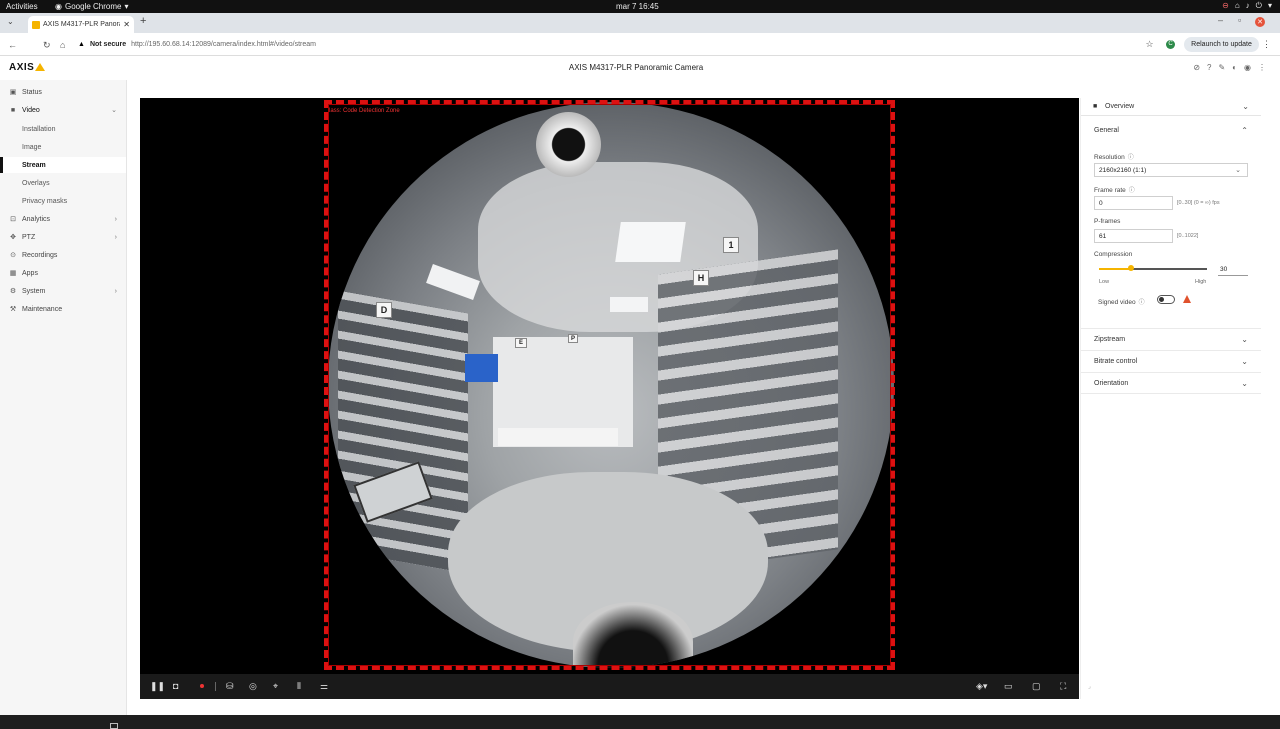 The image size is (1280, 729). What do you see at coordinates (202, 686) in the screenshot?
I see `record-icon` at bounding box center [202, 686].